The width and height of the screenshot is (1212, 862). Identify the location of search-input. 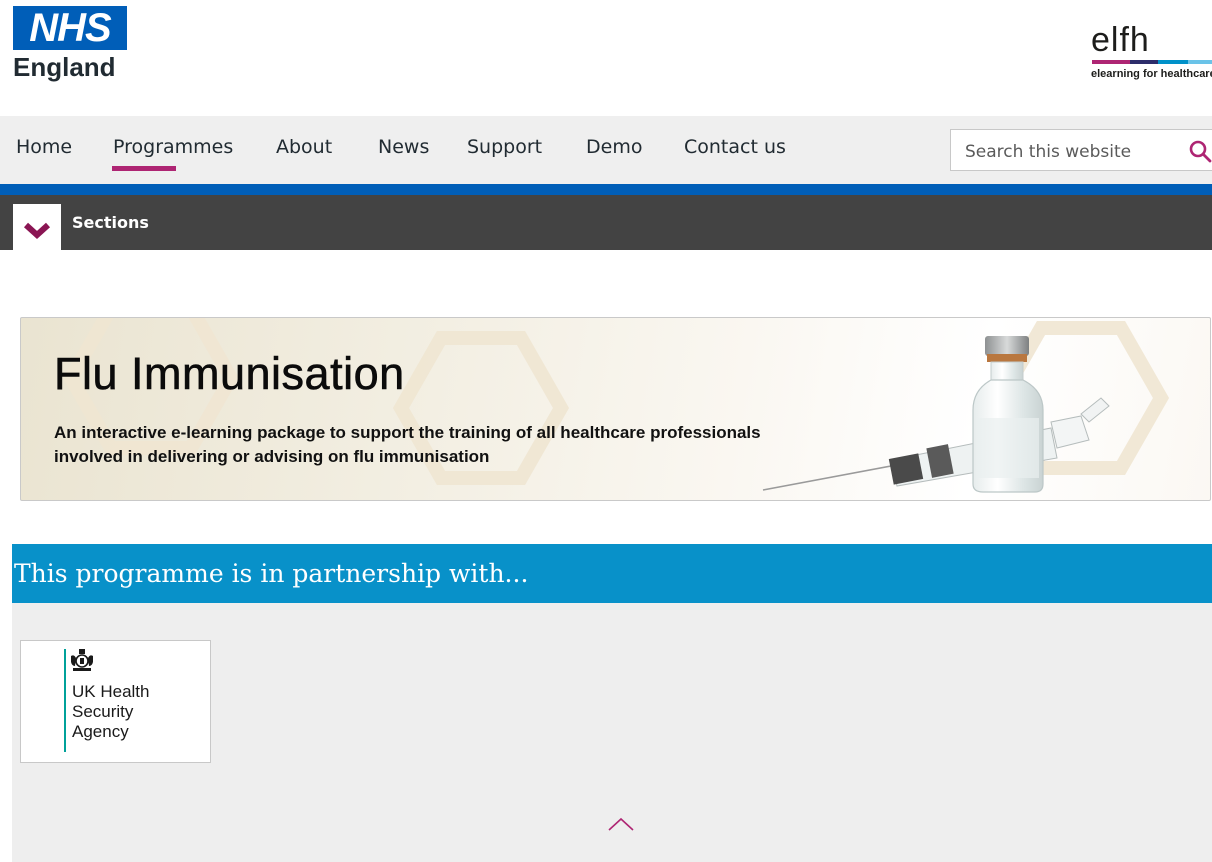
(1070, 152).